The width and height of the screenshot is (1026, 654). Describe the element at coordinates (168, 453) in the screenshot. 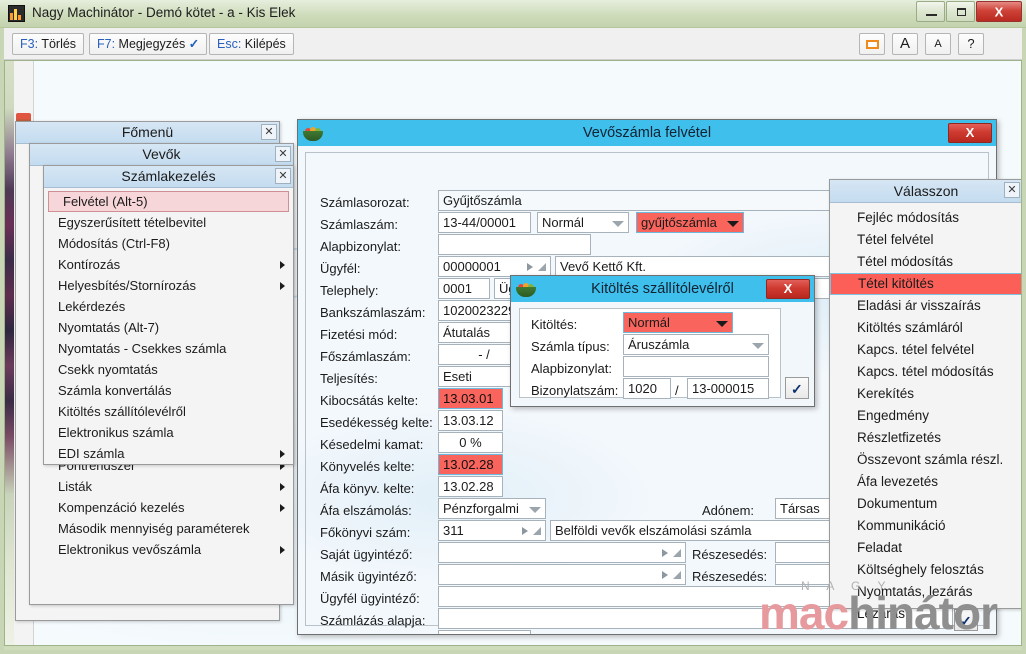

I see `menu-item-edi-szamla: EDI számla` at that location.